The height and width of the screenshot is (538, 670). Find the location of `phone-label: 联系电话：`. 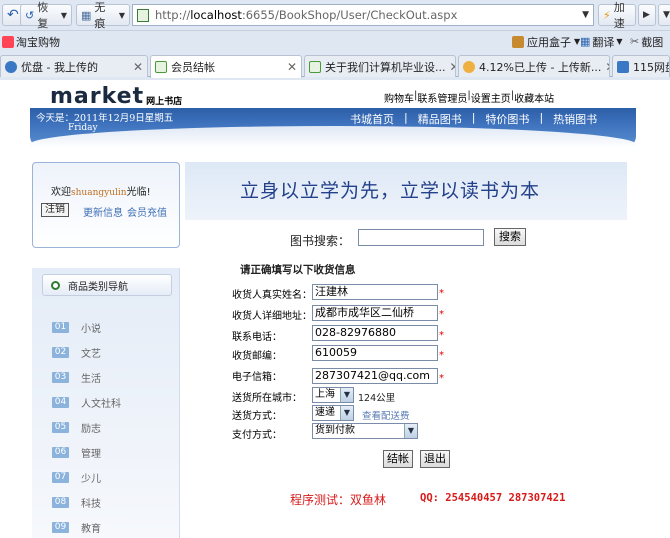

phone-label: 联系电话： is located at coordinates (257, 337).